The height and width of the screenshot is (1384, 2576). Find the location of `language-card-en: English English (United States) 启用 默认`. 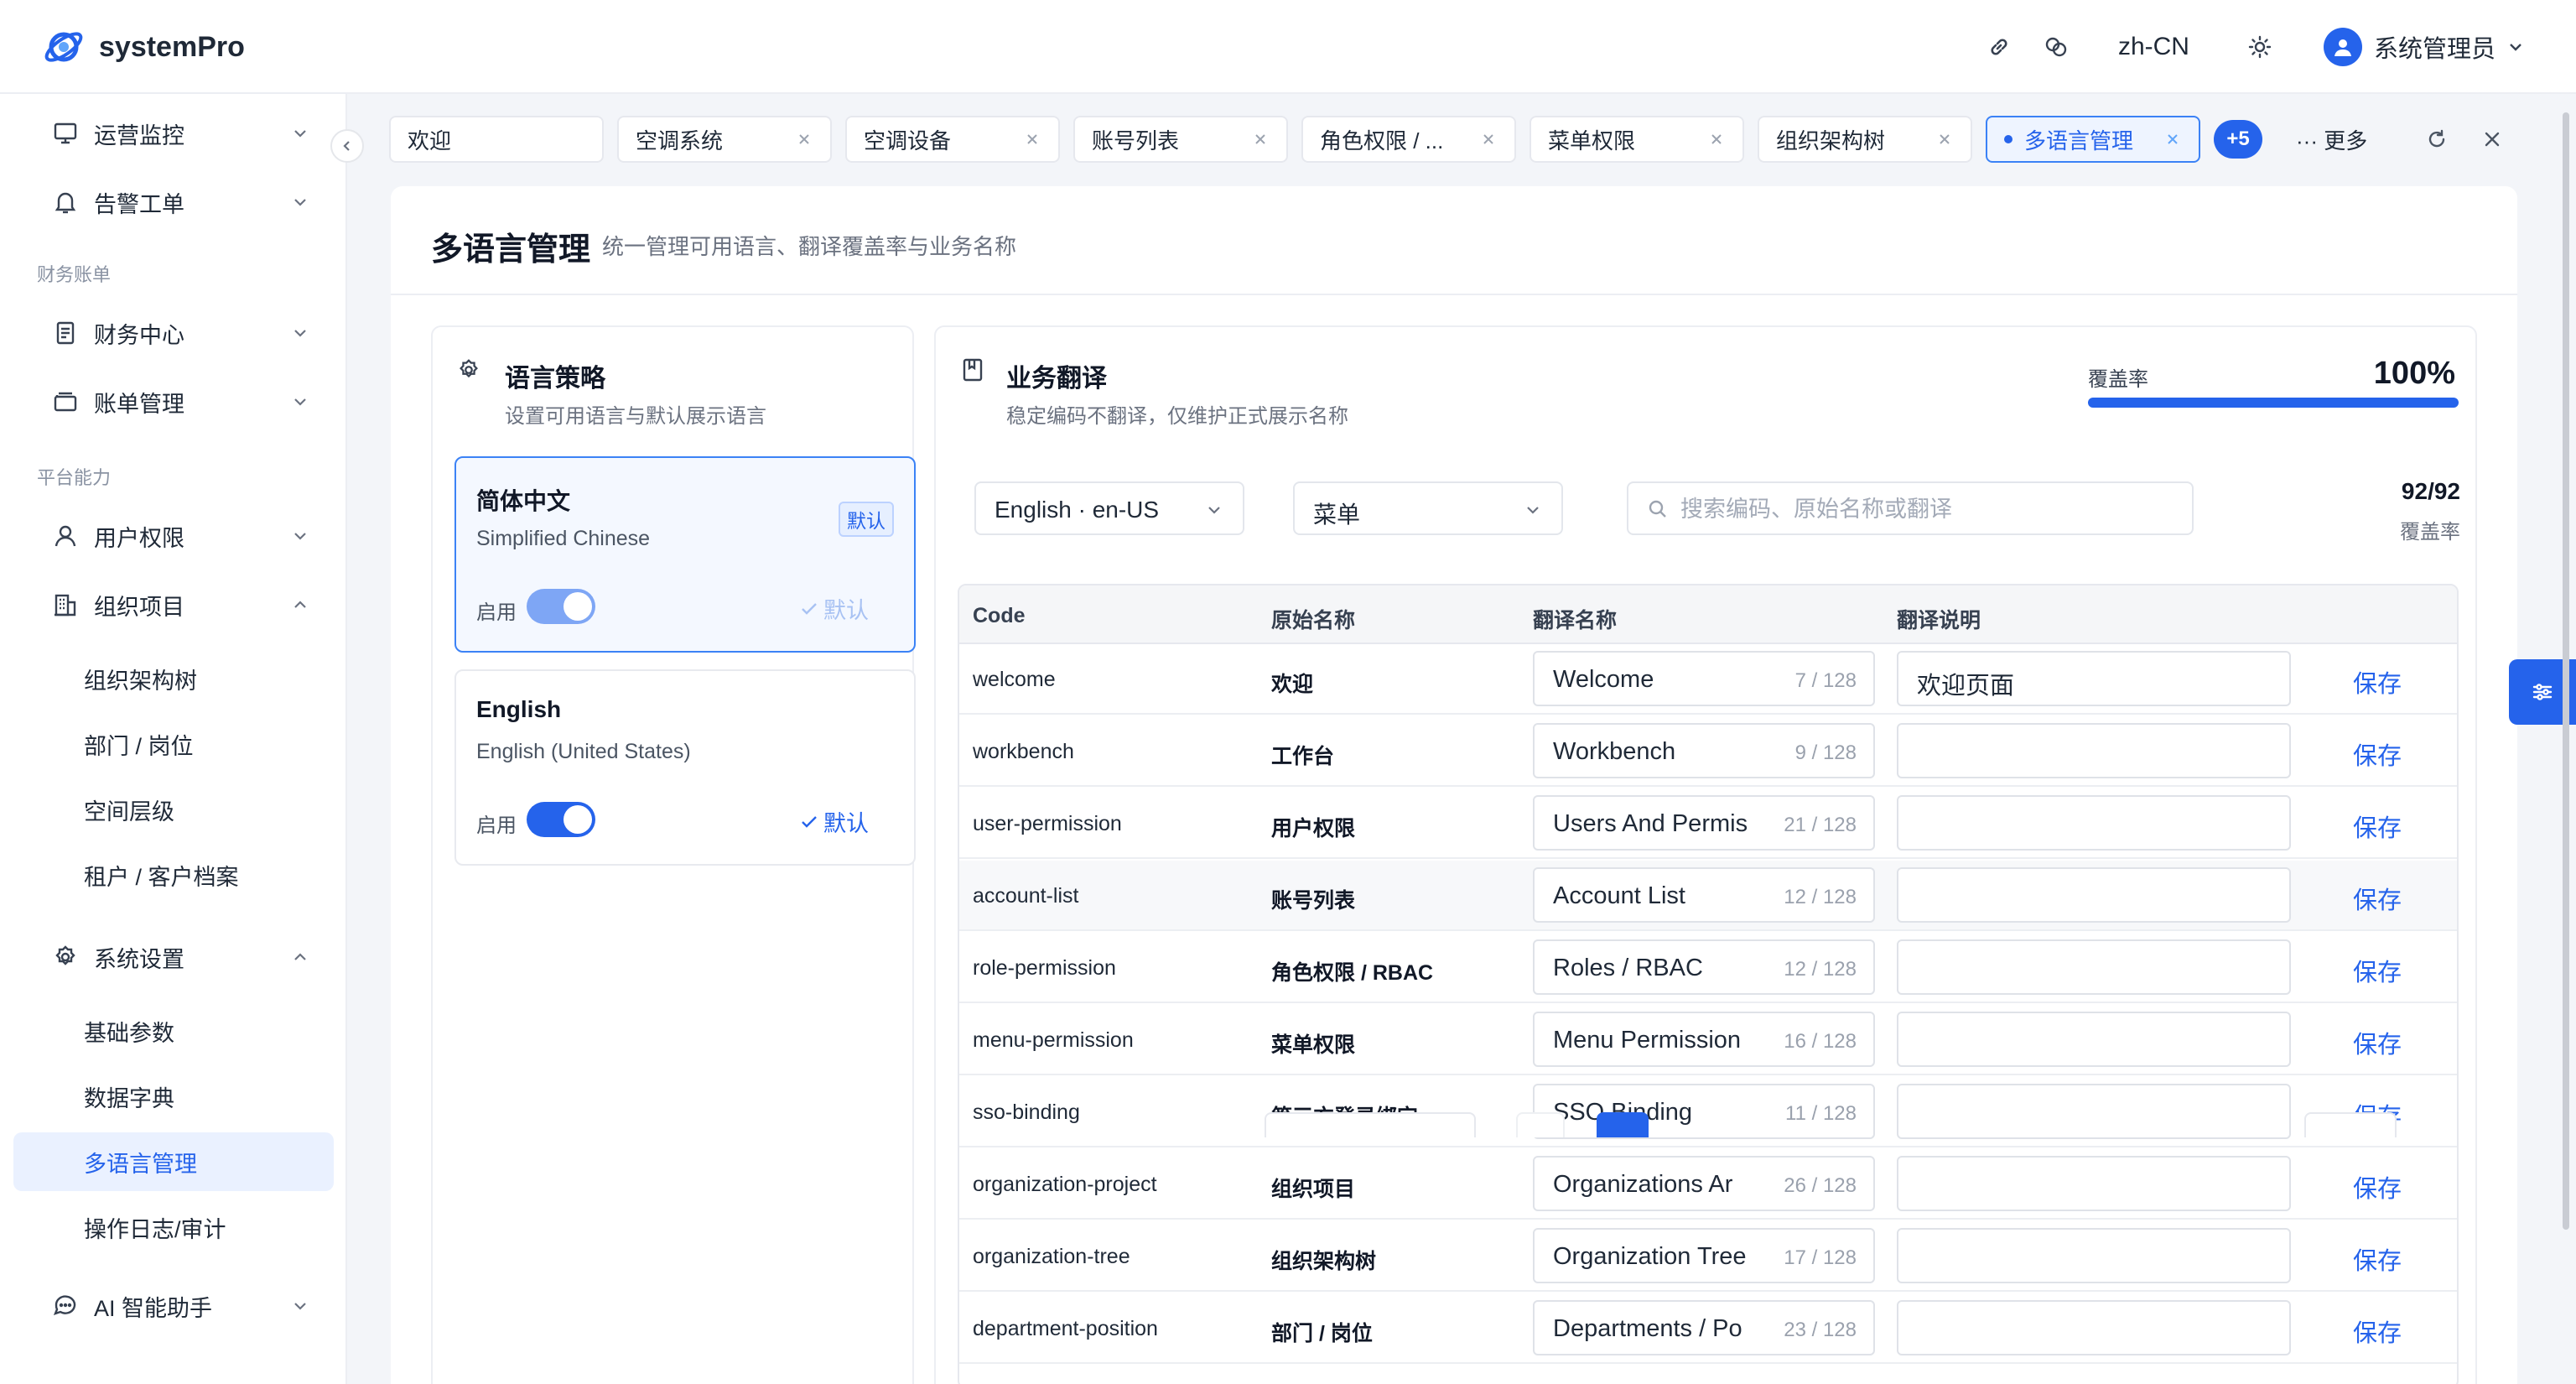

language-card-en: English English (United States) 启用 默认 is located at coordinates (685, 767).